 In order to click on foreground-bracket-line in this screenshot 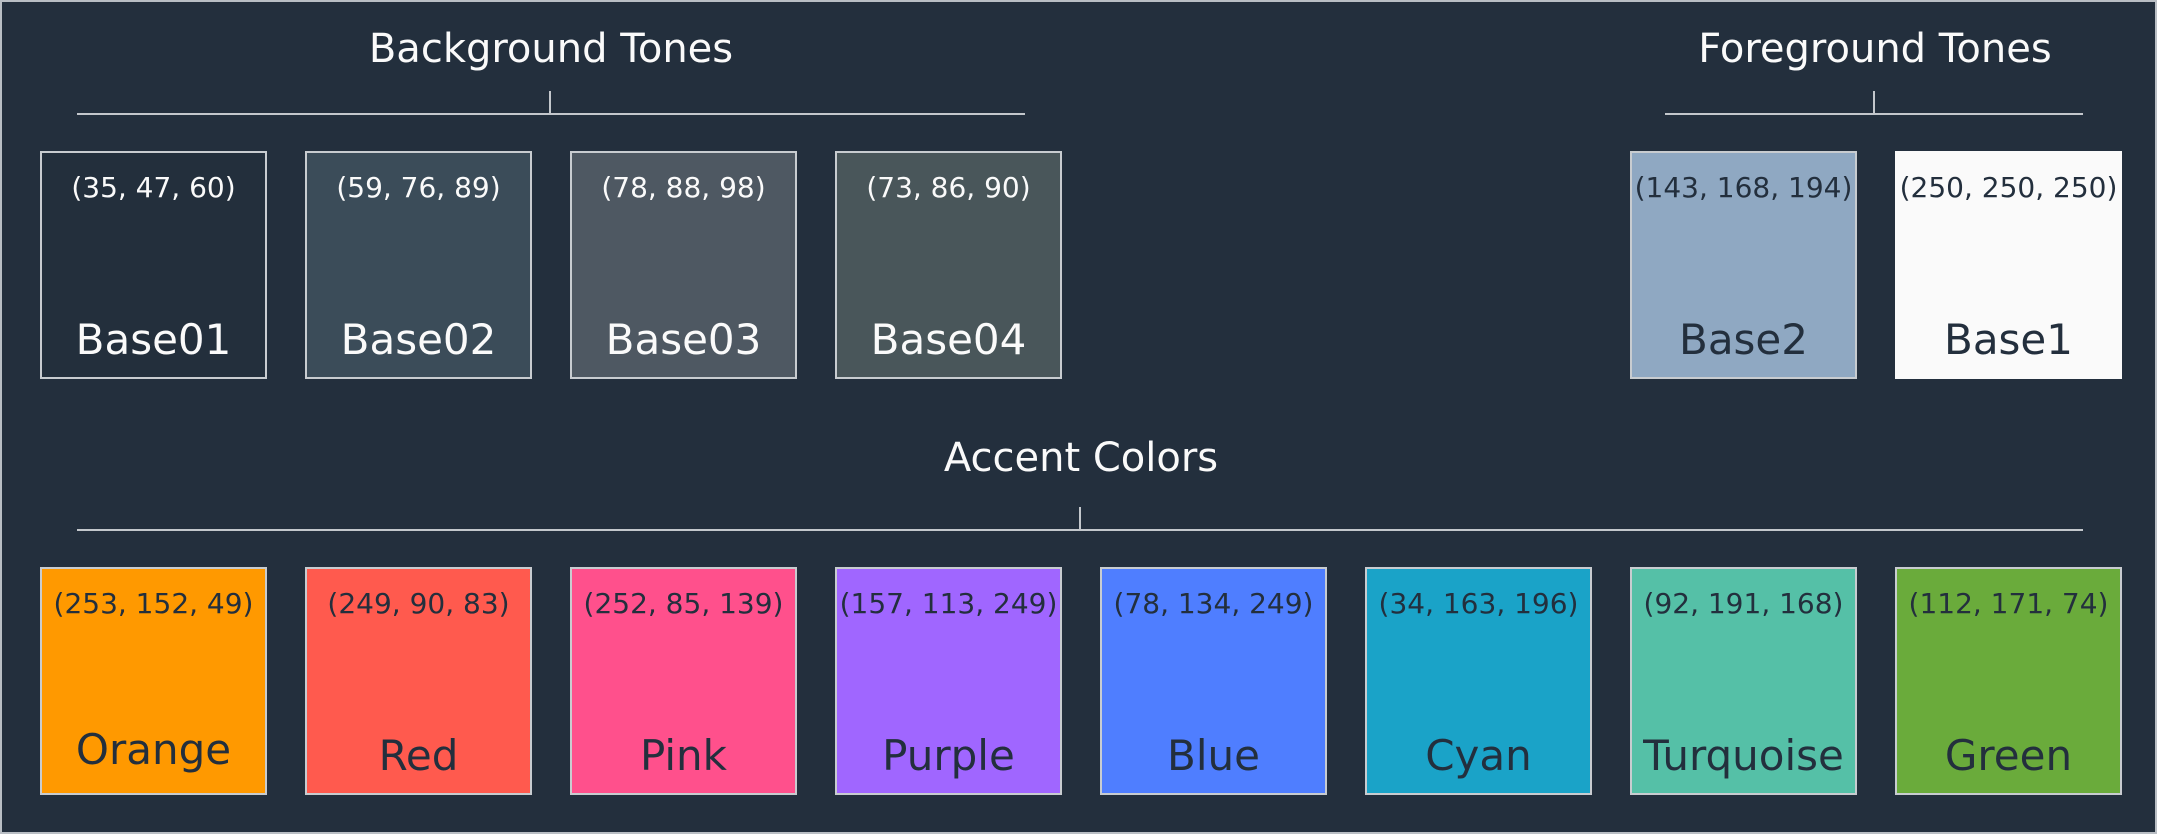, I will do `click(1874, 114)`.